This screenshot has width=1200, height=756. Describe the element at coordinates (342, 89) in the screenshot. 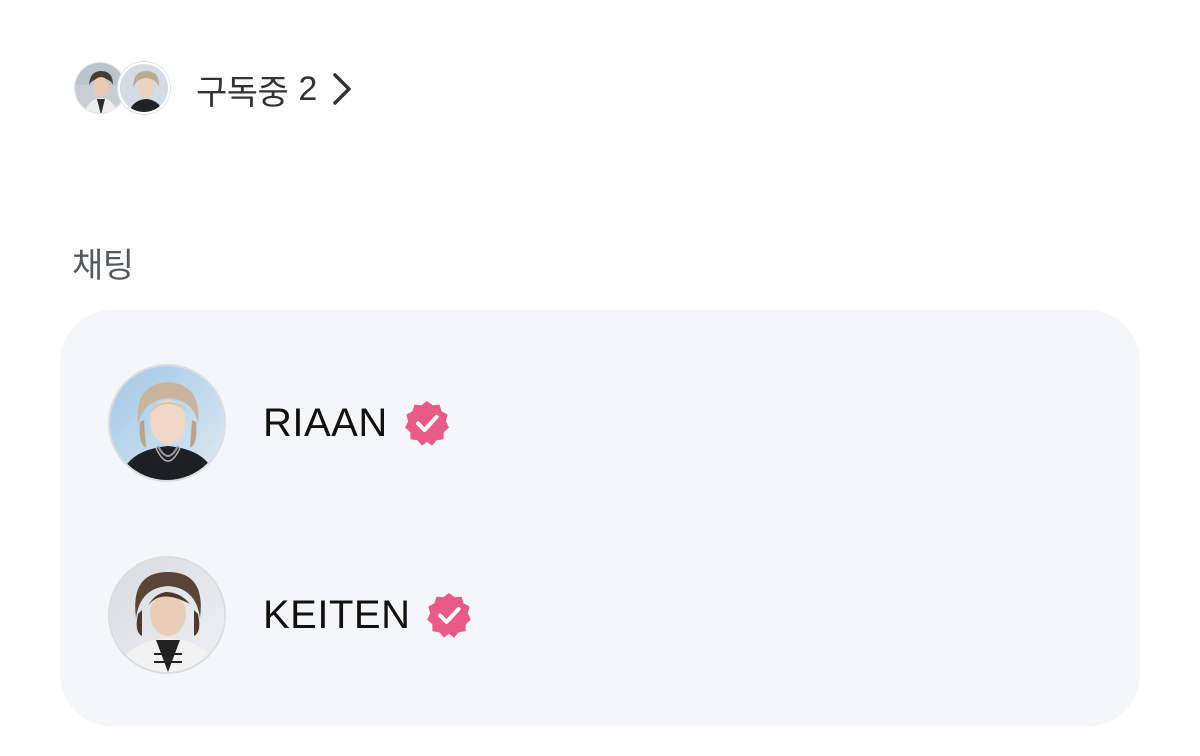

I see `chevron-right-icon` at that location.